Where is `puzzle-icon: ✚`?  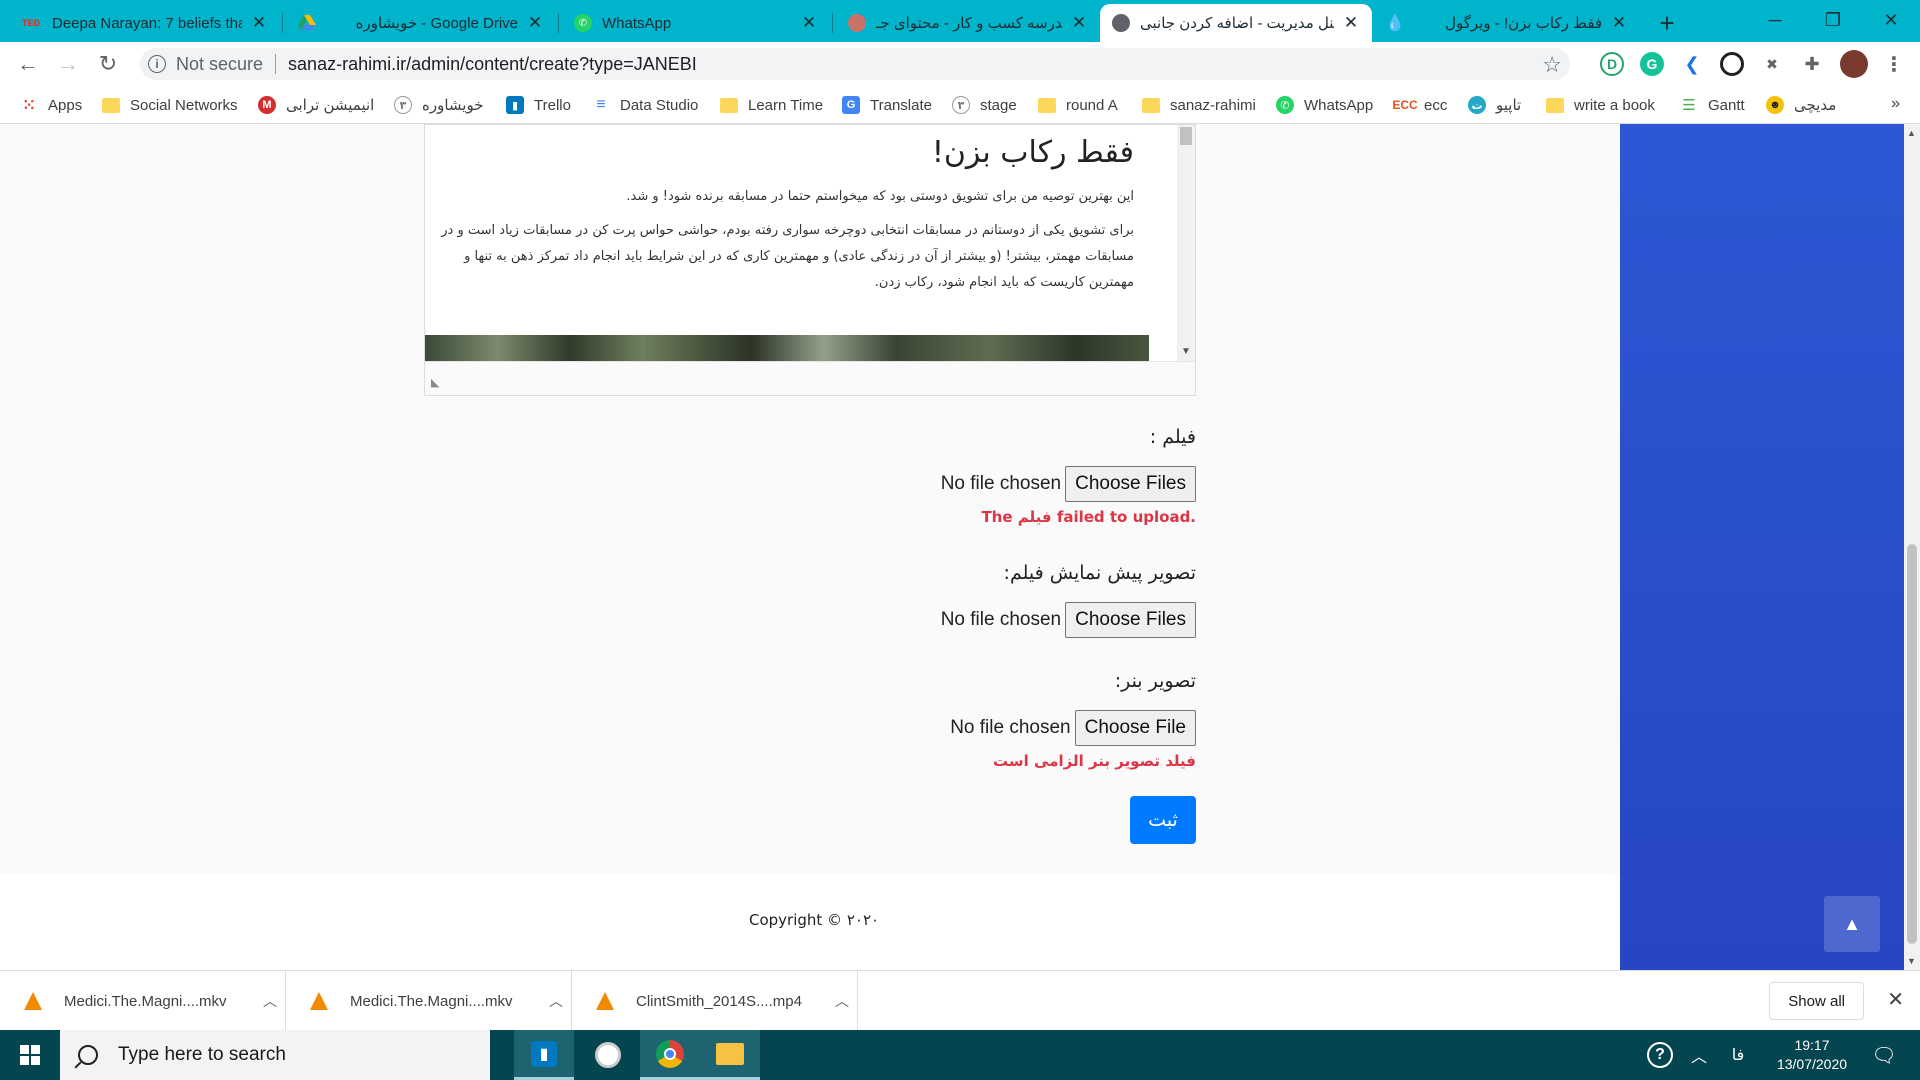
puzzle-icon: ✚ is located at coordinates (1812, 64).